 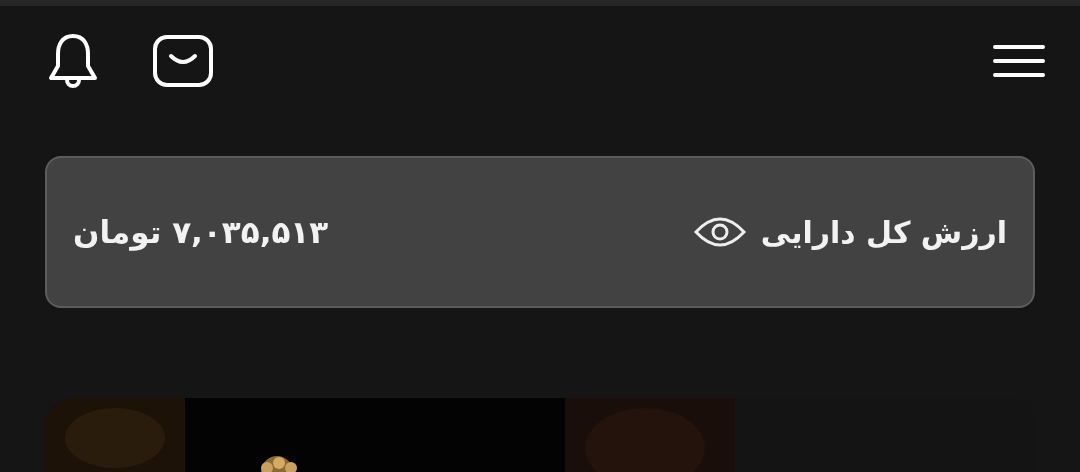 I want to click on notification-bell-icon, so click(x=73, y=61).